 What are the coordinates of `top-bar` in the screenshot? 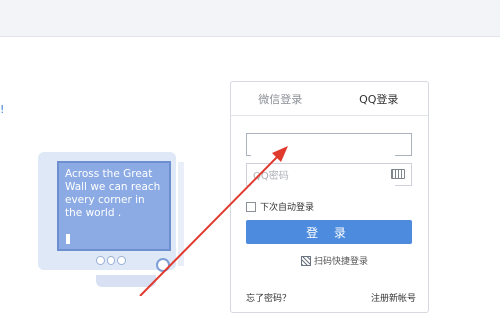 It's located at (250, 18).